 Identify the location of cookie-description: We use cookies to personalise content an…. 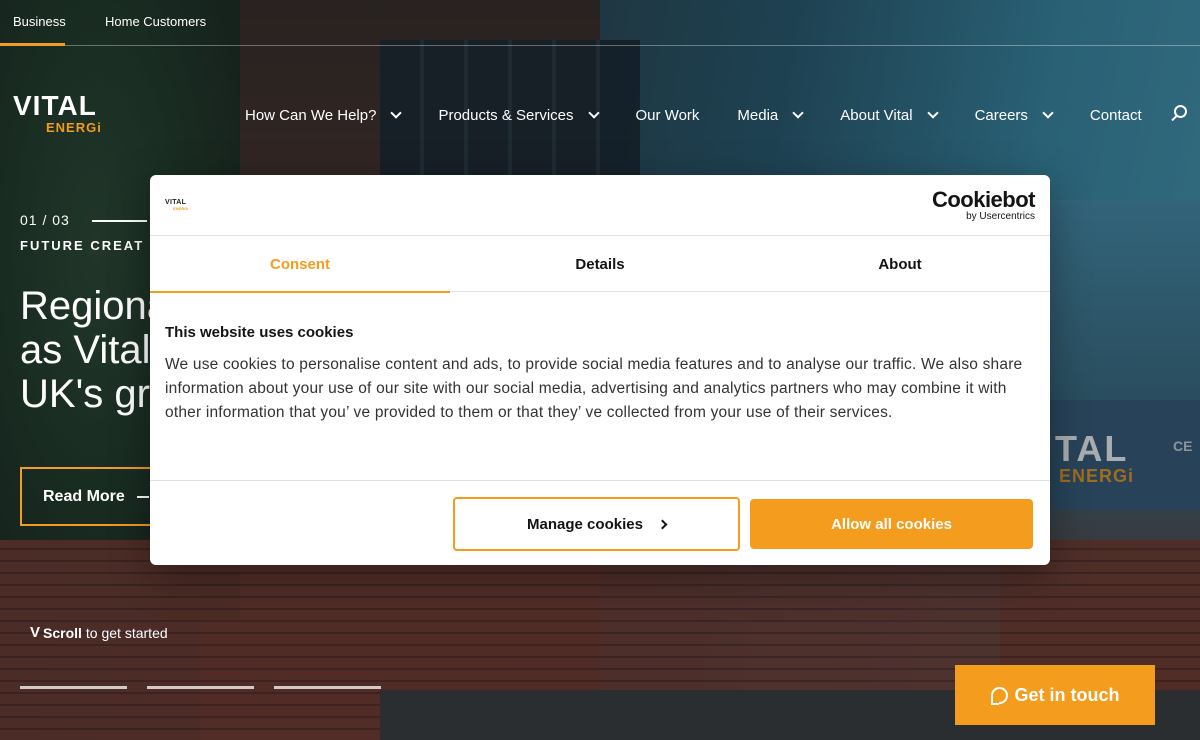
(594, 388).